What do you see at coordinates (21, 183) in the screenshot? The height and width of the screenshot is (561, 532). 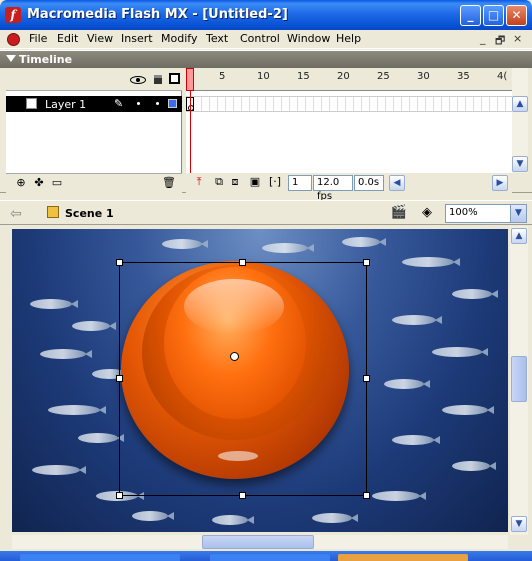 I see `add-layer-icon: ⊕` at bounding box center [21, 183].